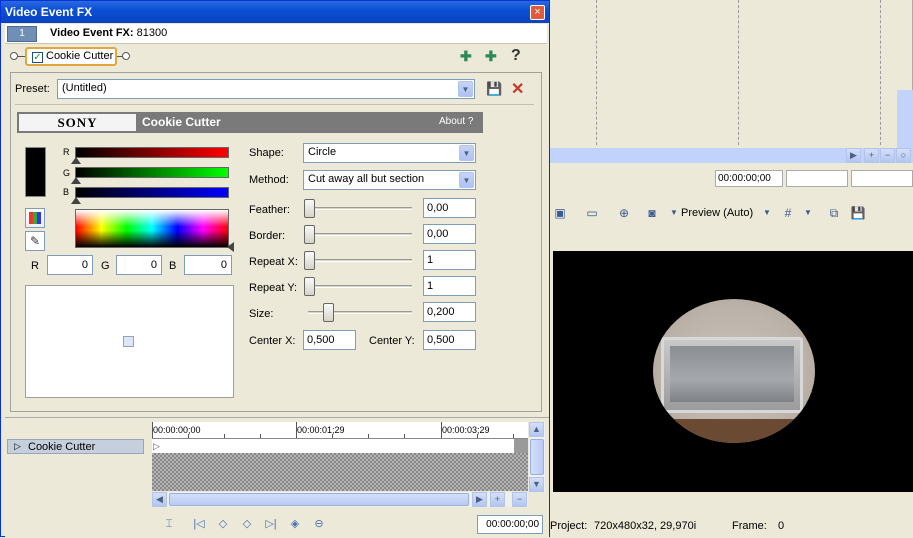 The height and width of the screenshot is (538, 913). What do you see at coordinates (208, 265) in the screenshot?
I see `b-value-input: 0` at bounding box center [208, 265].